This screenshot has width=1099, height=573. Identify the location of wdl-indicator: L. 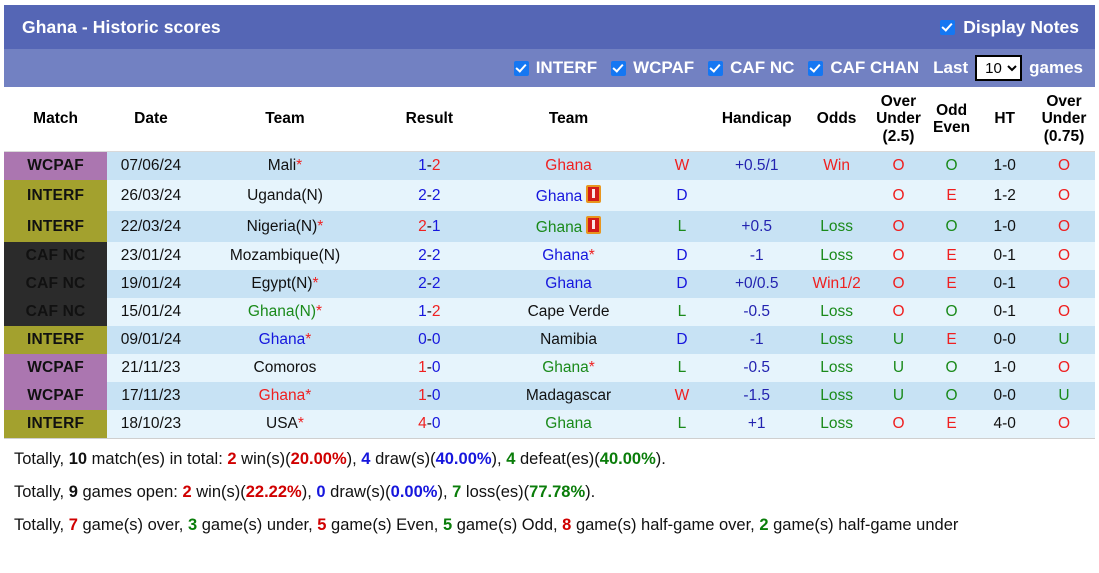
(682, 312).